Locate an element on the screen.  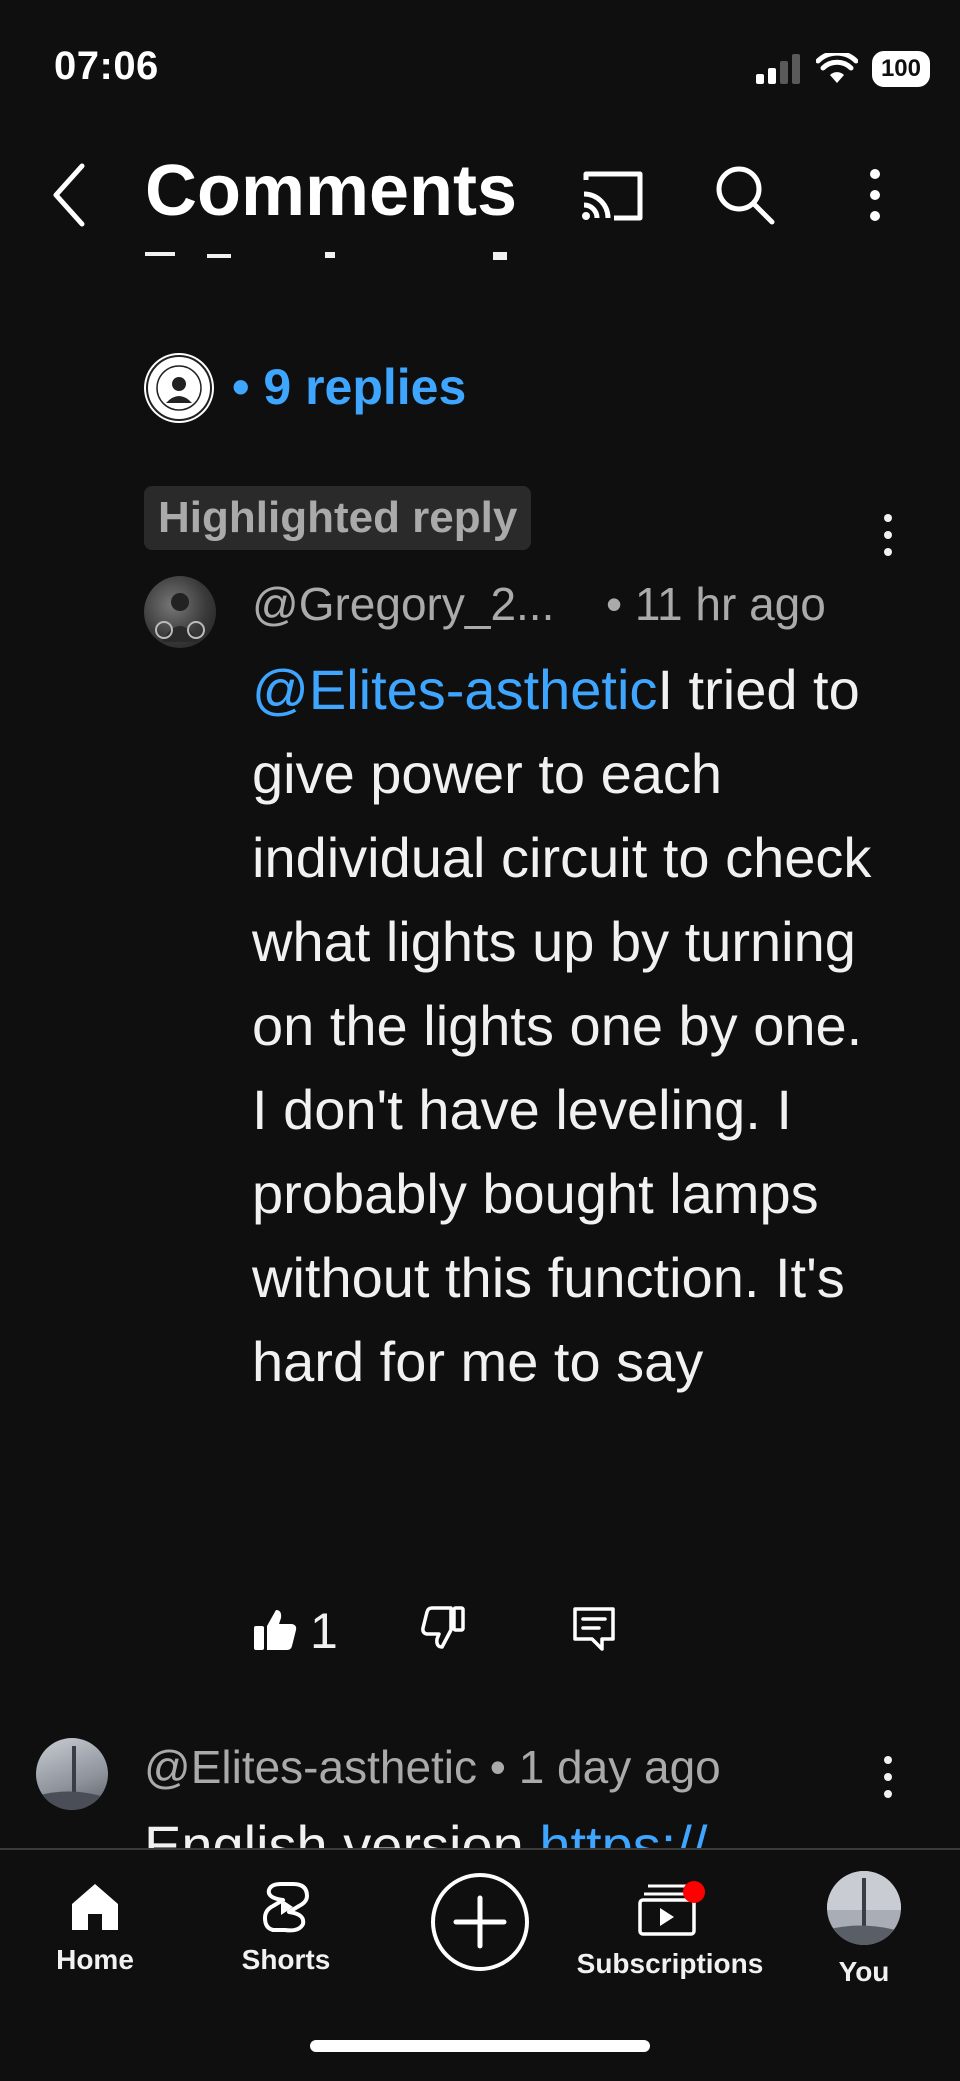
nav-shorts-label: Shorts is located at coordinates (286, 1959).